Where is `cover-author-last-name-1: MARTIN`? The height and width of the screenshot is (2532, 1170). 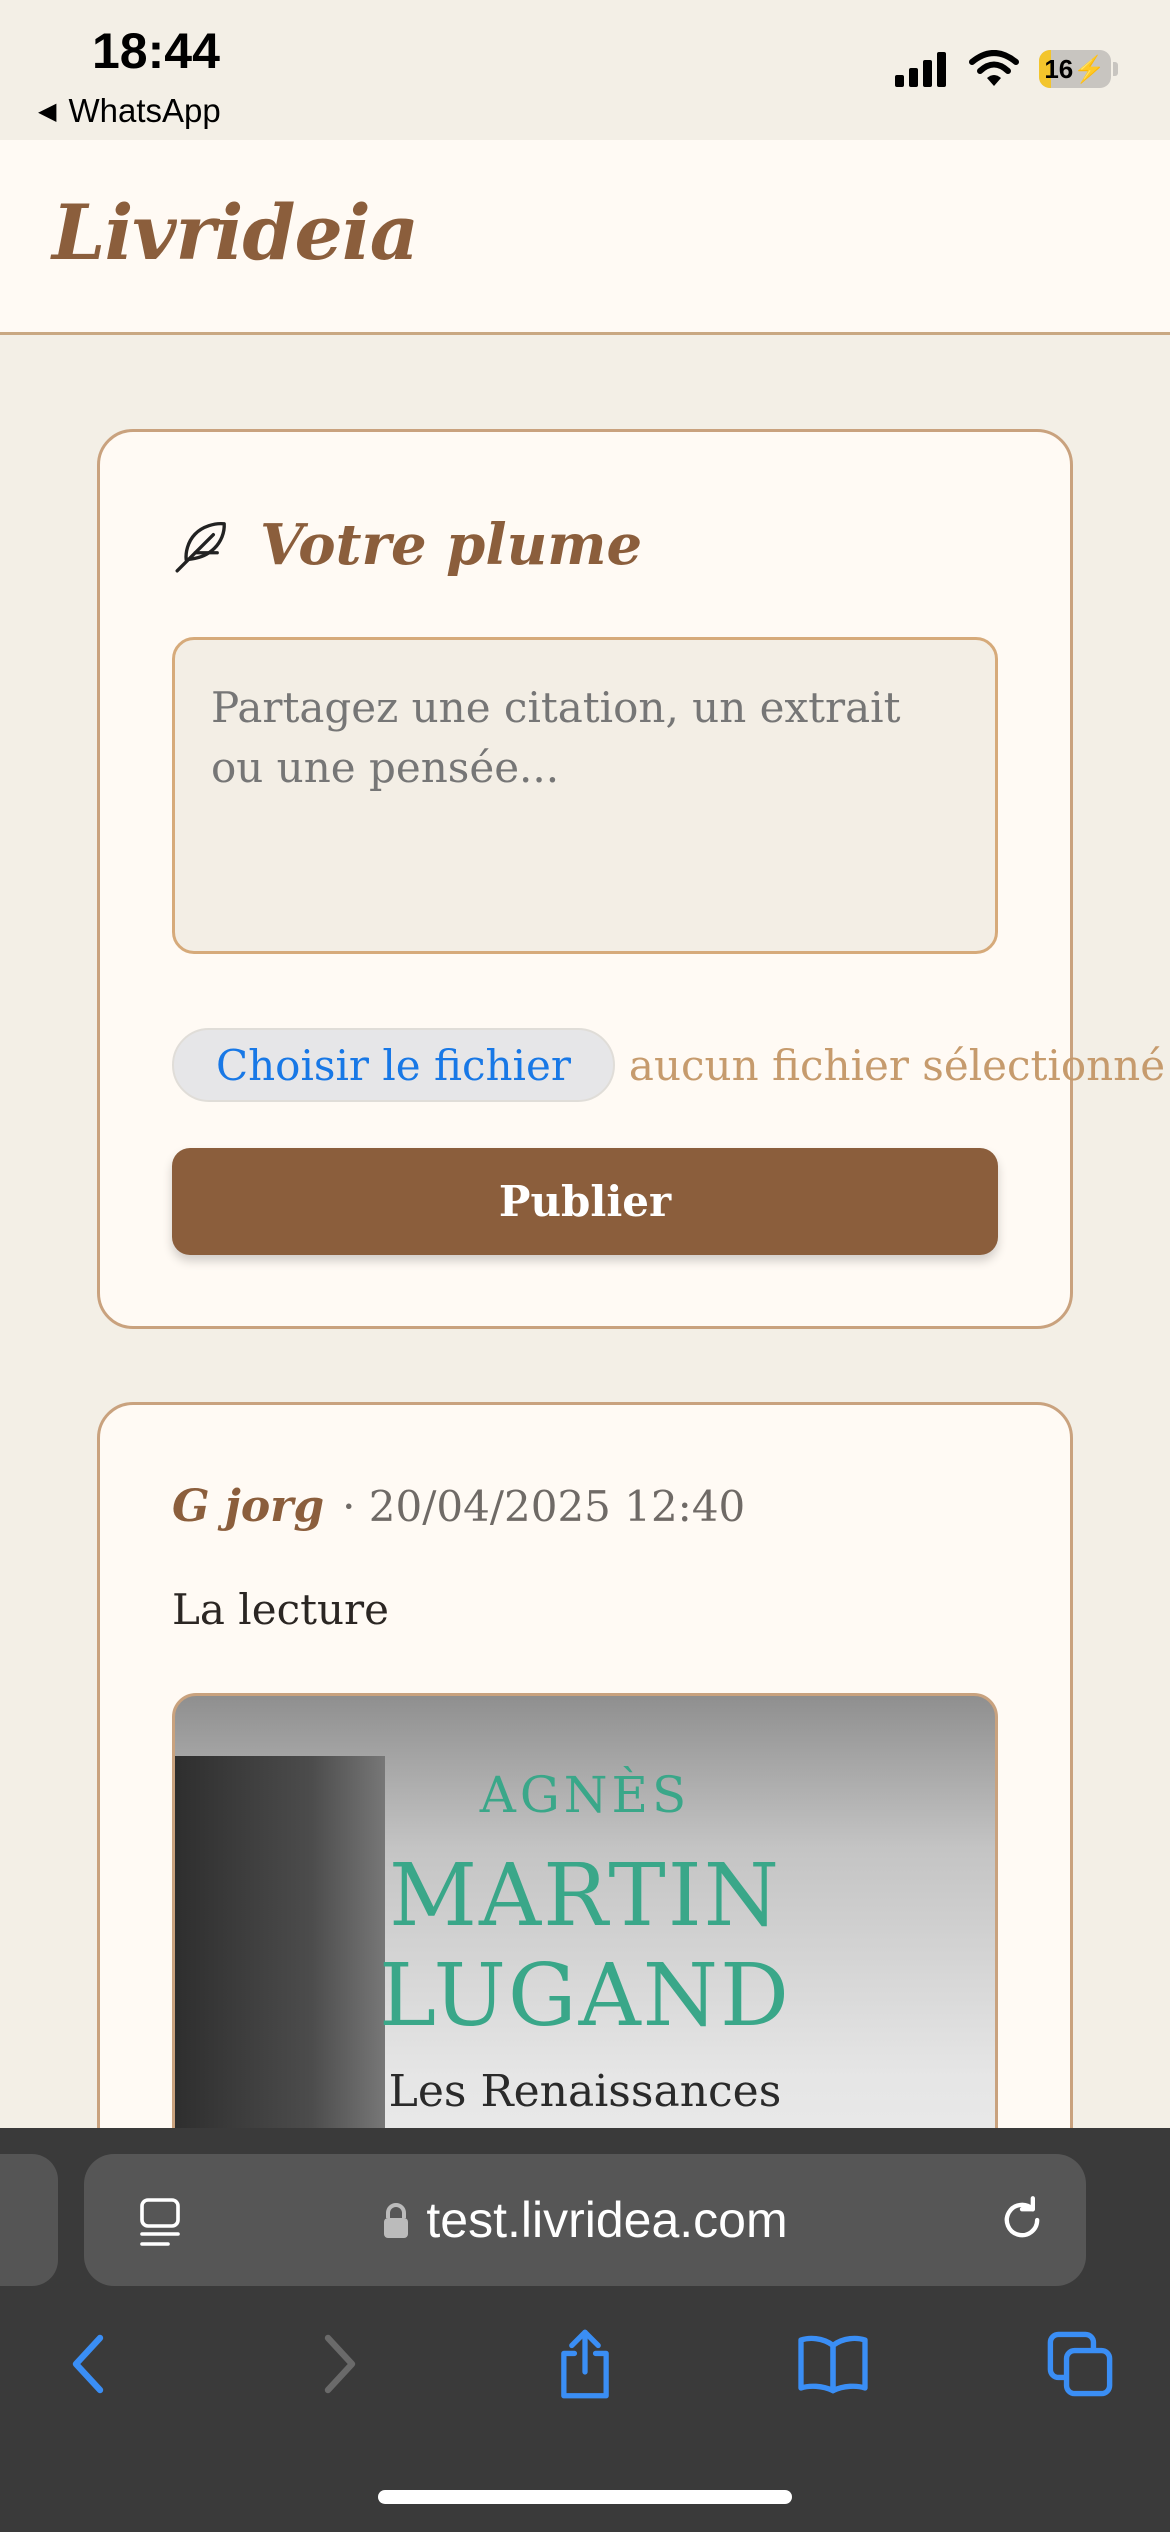 cover-author-last-name-1: MARTIN is located at coordinates (585, 1896).